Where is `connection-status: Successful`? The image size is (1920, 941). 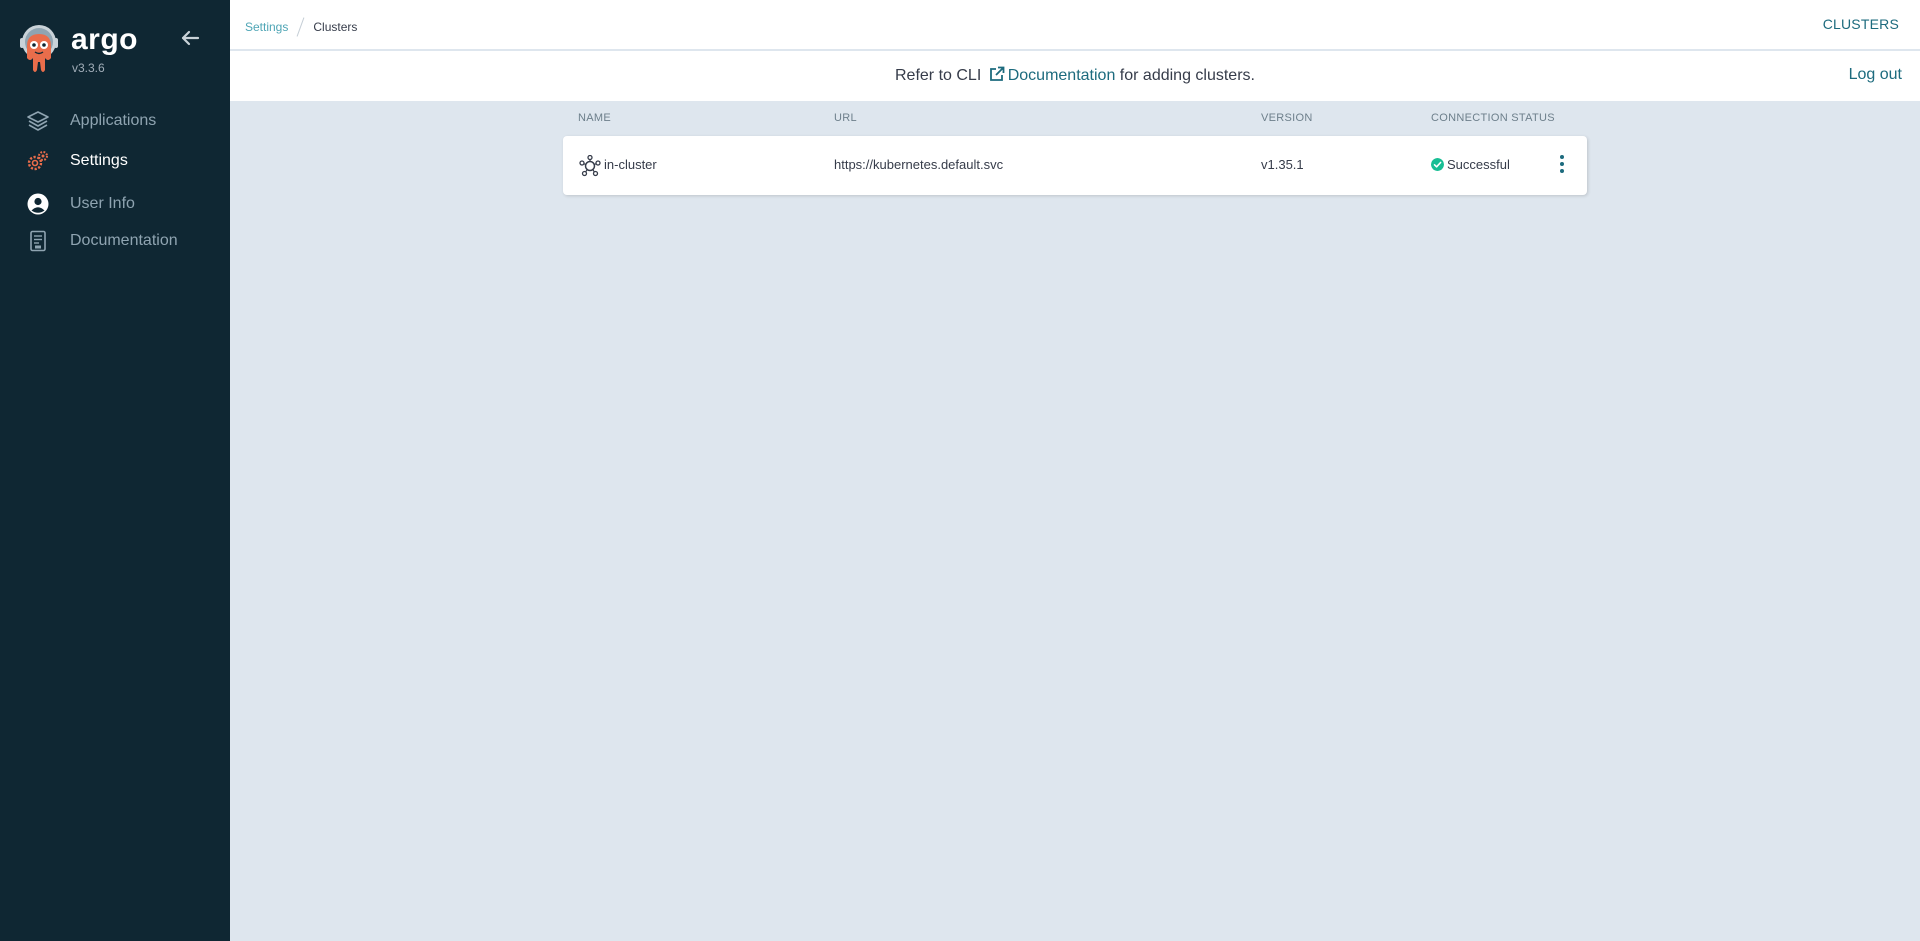 connection-status: Successful is located at coordinates (1470, 164).